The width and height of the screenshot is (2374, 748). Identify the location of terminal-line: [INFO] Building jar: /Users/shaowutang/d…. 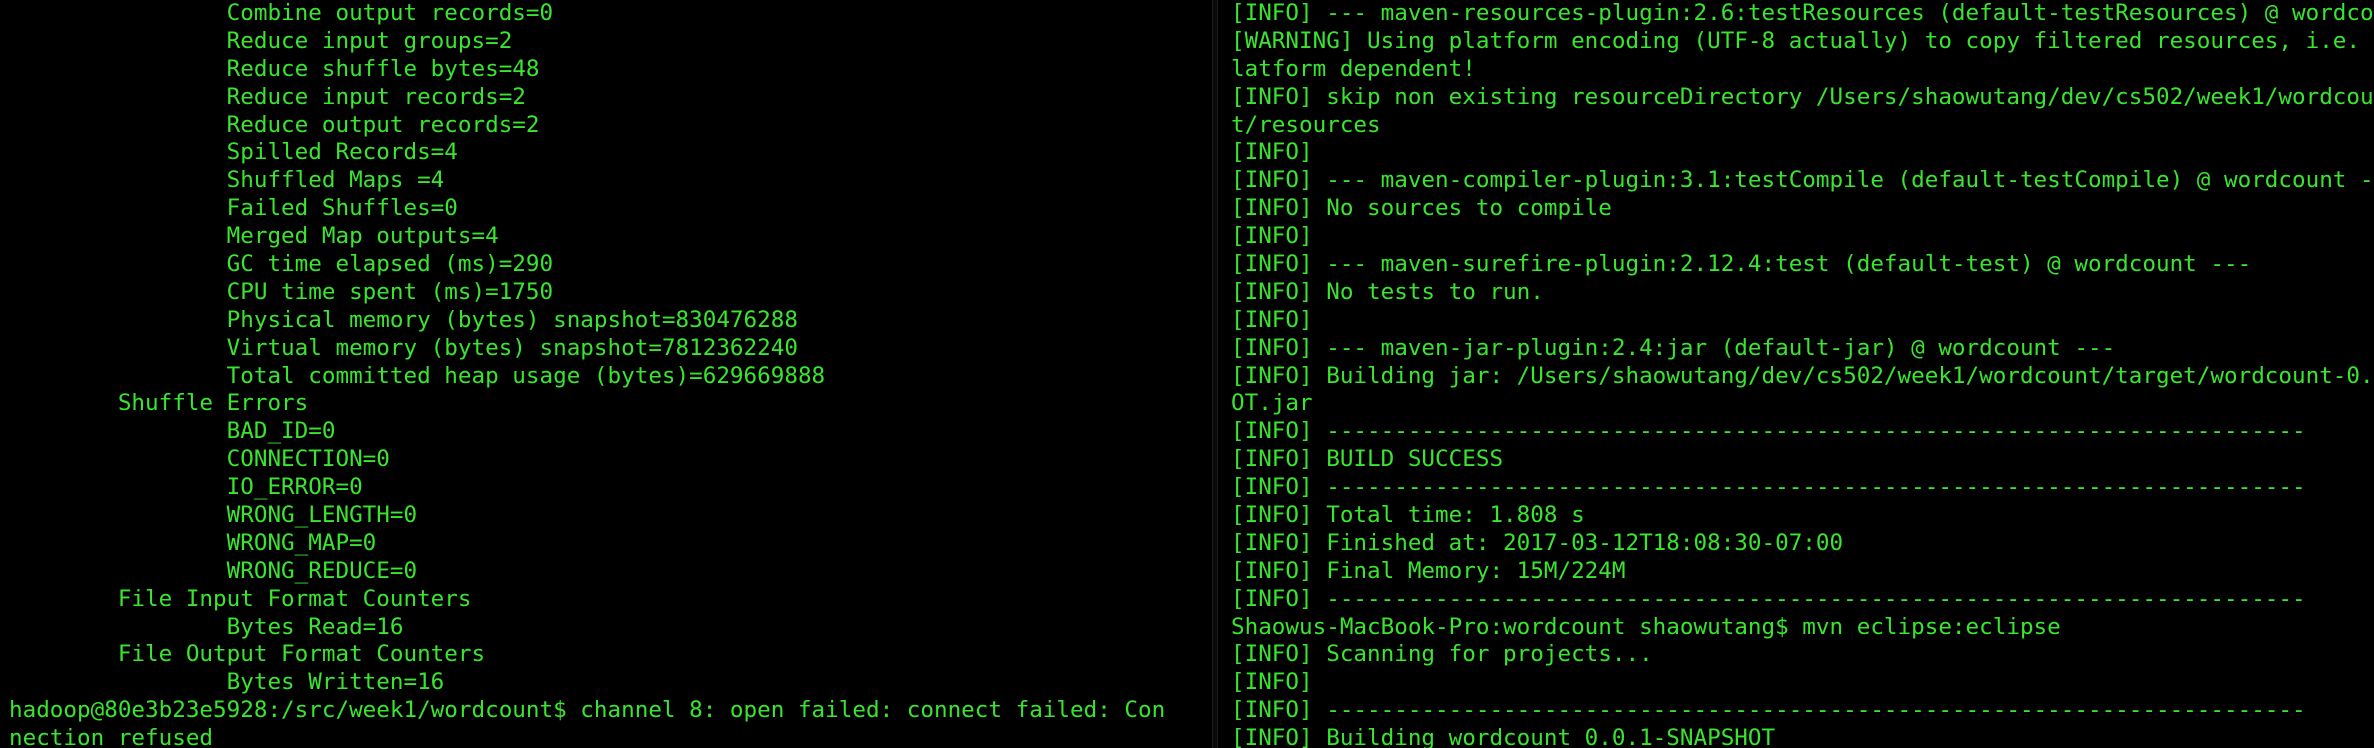
(1802, 375).